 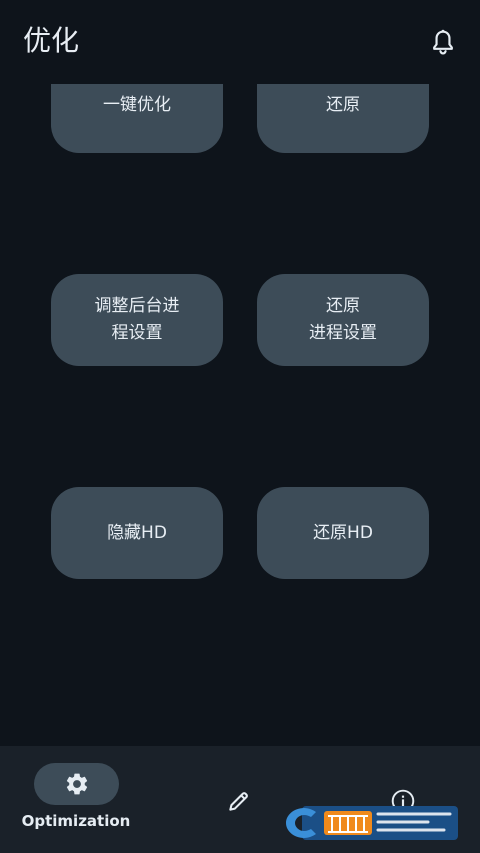 I want to click on hide-hd-label: 隐藏HD, so click(x=137, y=532).